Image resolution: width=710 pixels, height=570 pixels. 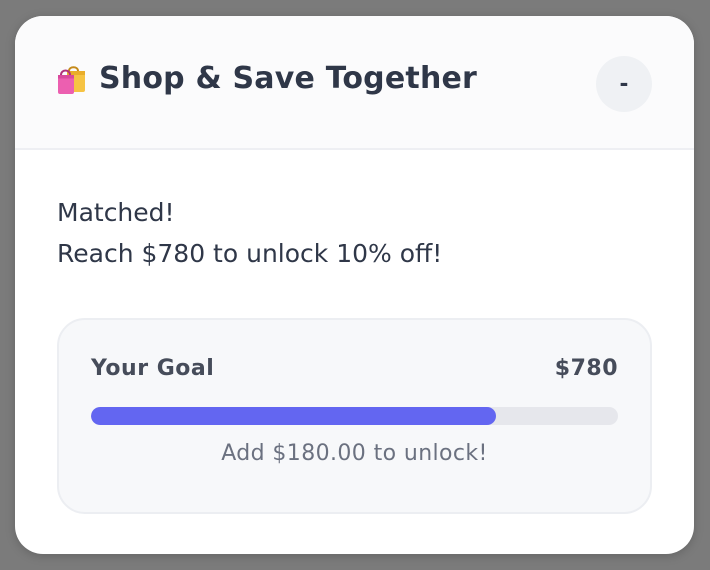 I want to click on minimize-button: -, so click(x=624, y=84).